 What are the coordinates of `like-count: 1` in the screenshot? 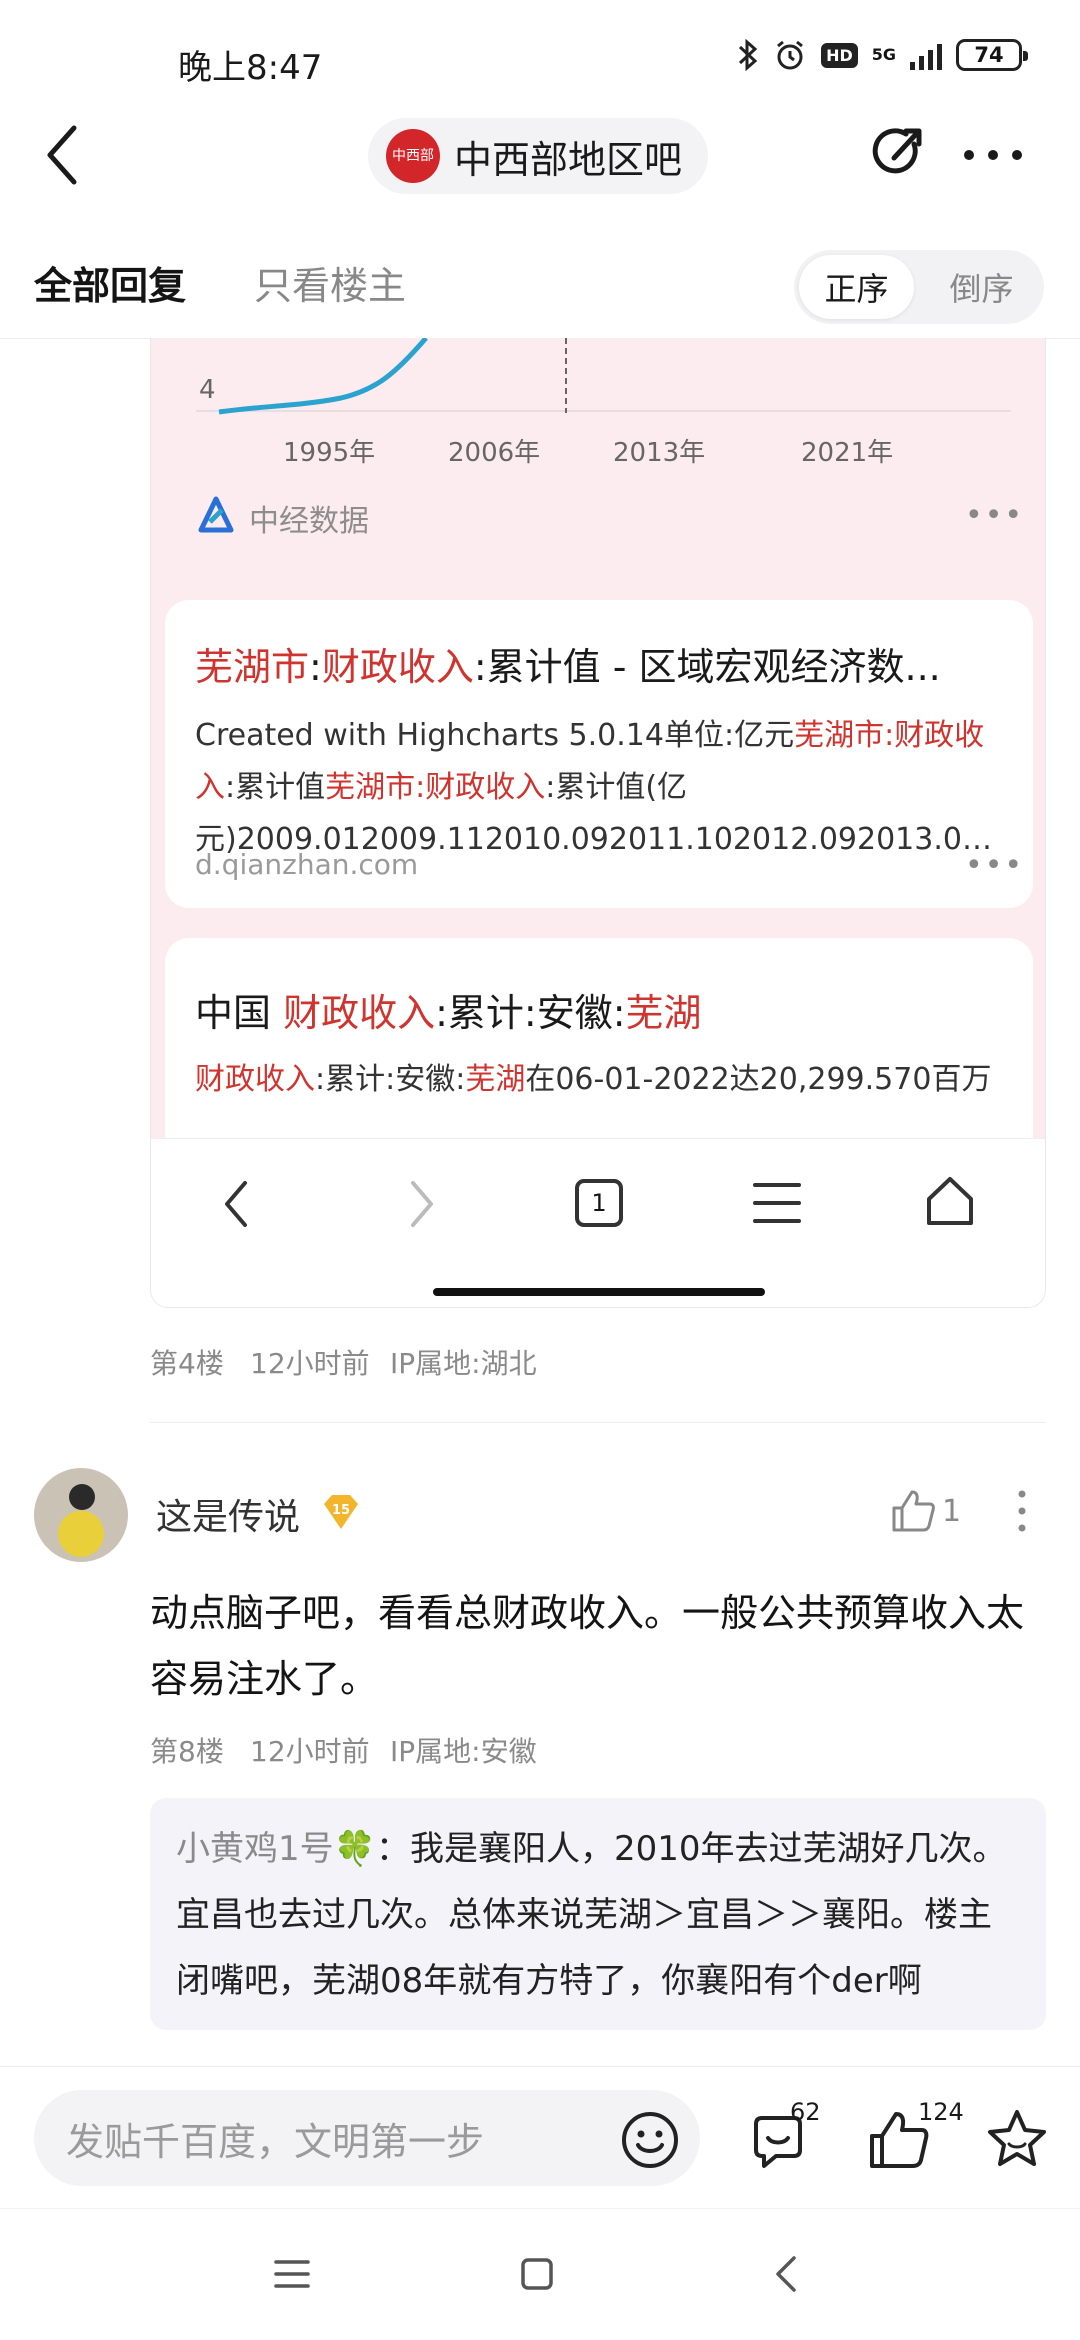 It's located at (952, 1511).